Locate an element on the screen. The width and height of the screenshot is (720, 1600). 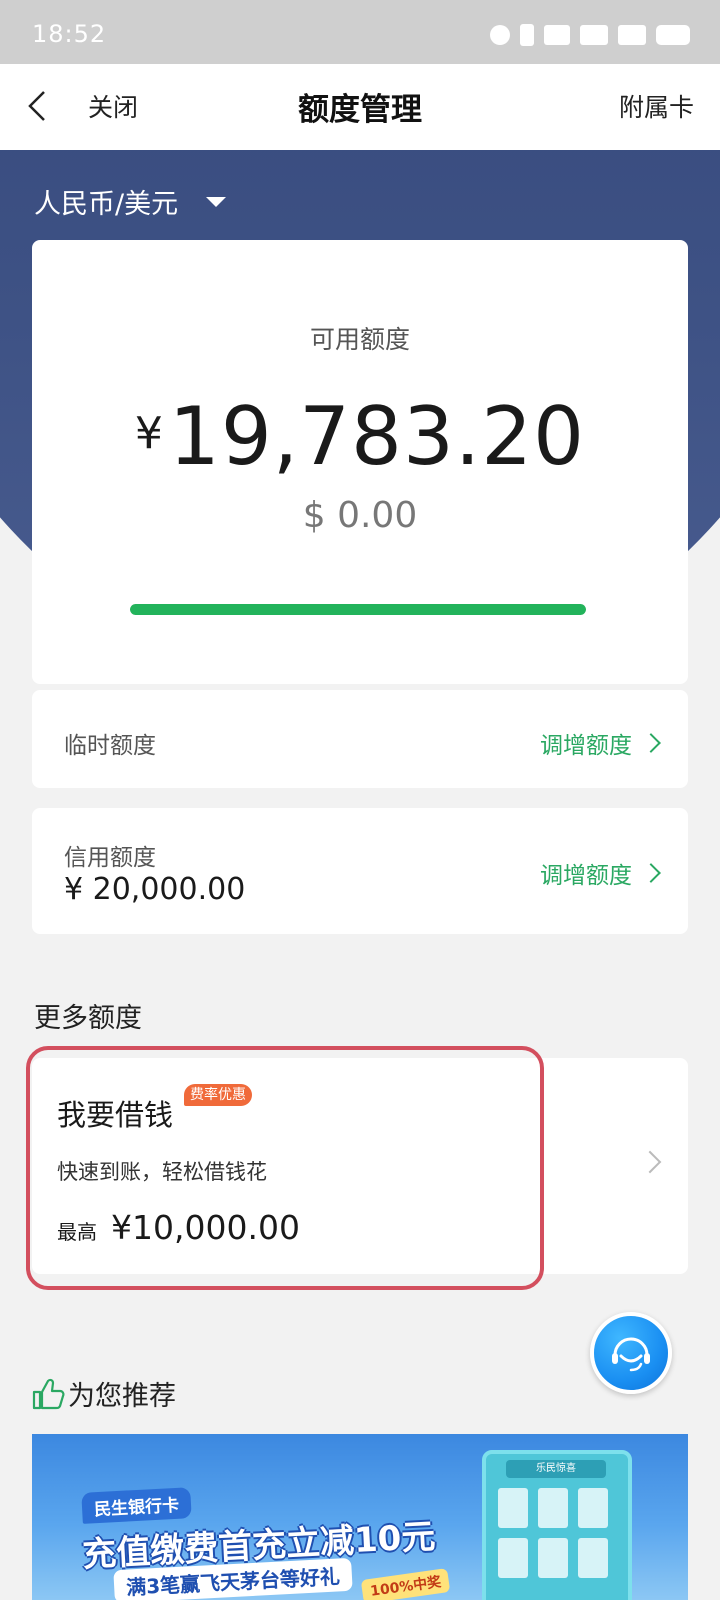
borrow-money-card: 我要借钱 费率优惠 快速到账，轻松借钱花 最高 ¥10,000.00 is located at coordinates (360, 1166).